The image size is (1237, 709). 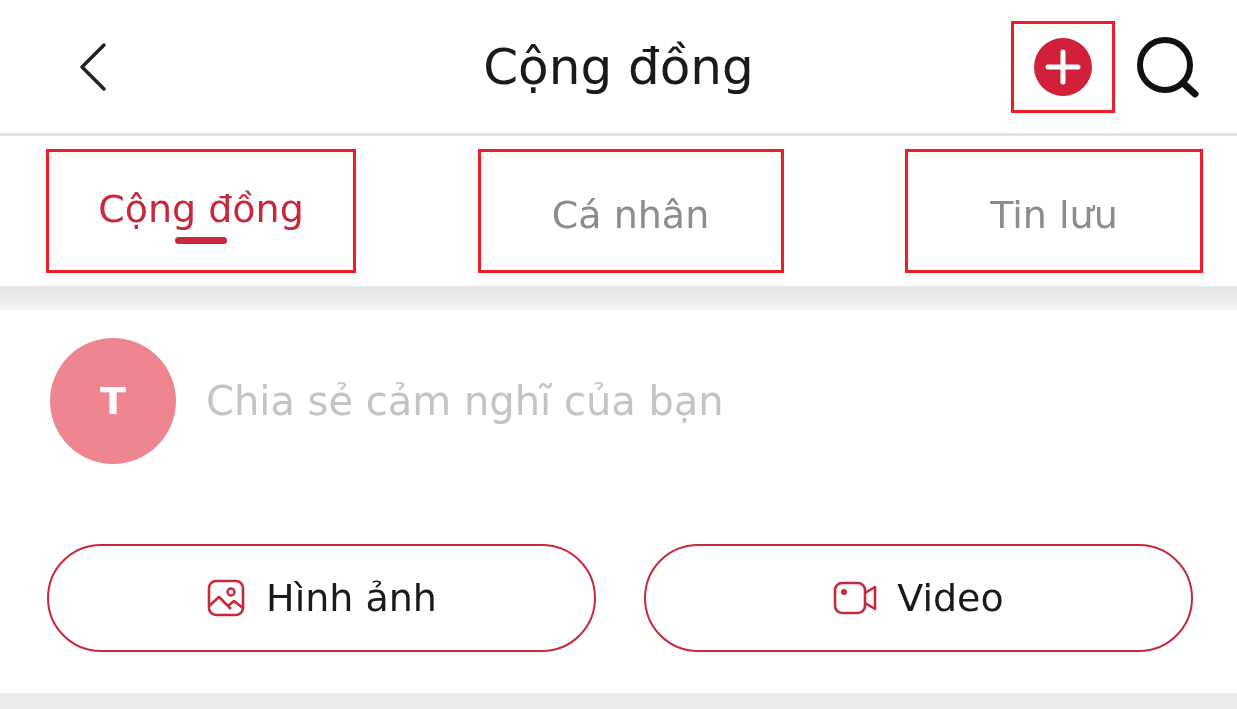 I want to click on image-button: Hình ảnh, so click(x=321, y=598).